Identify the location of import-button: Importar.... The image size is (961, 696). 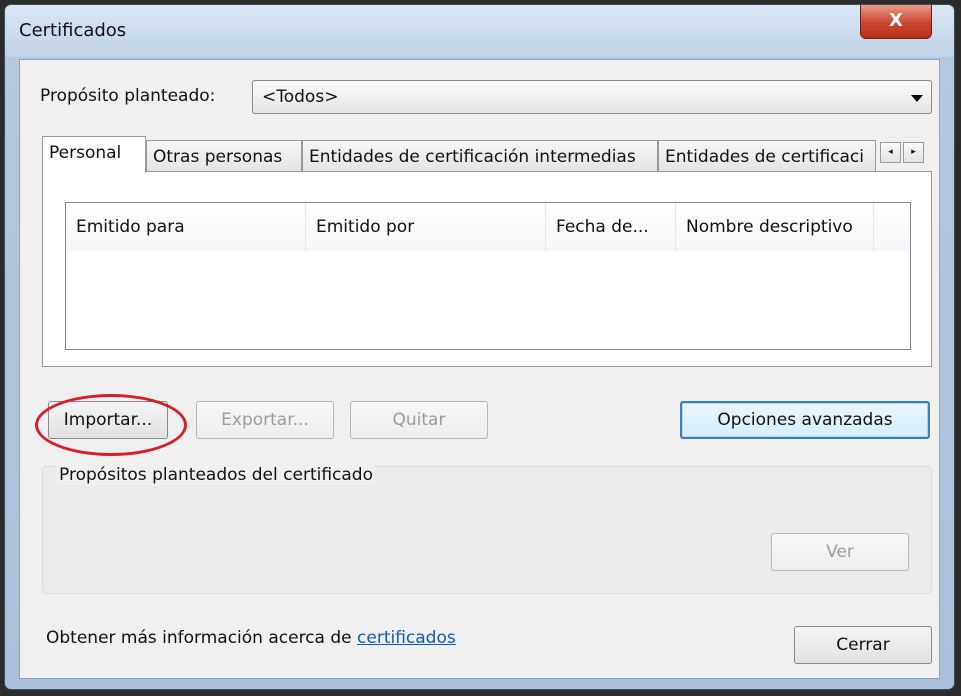
(108, 420).